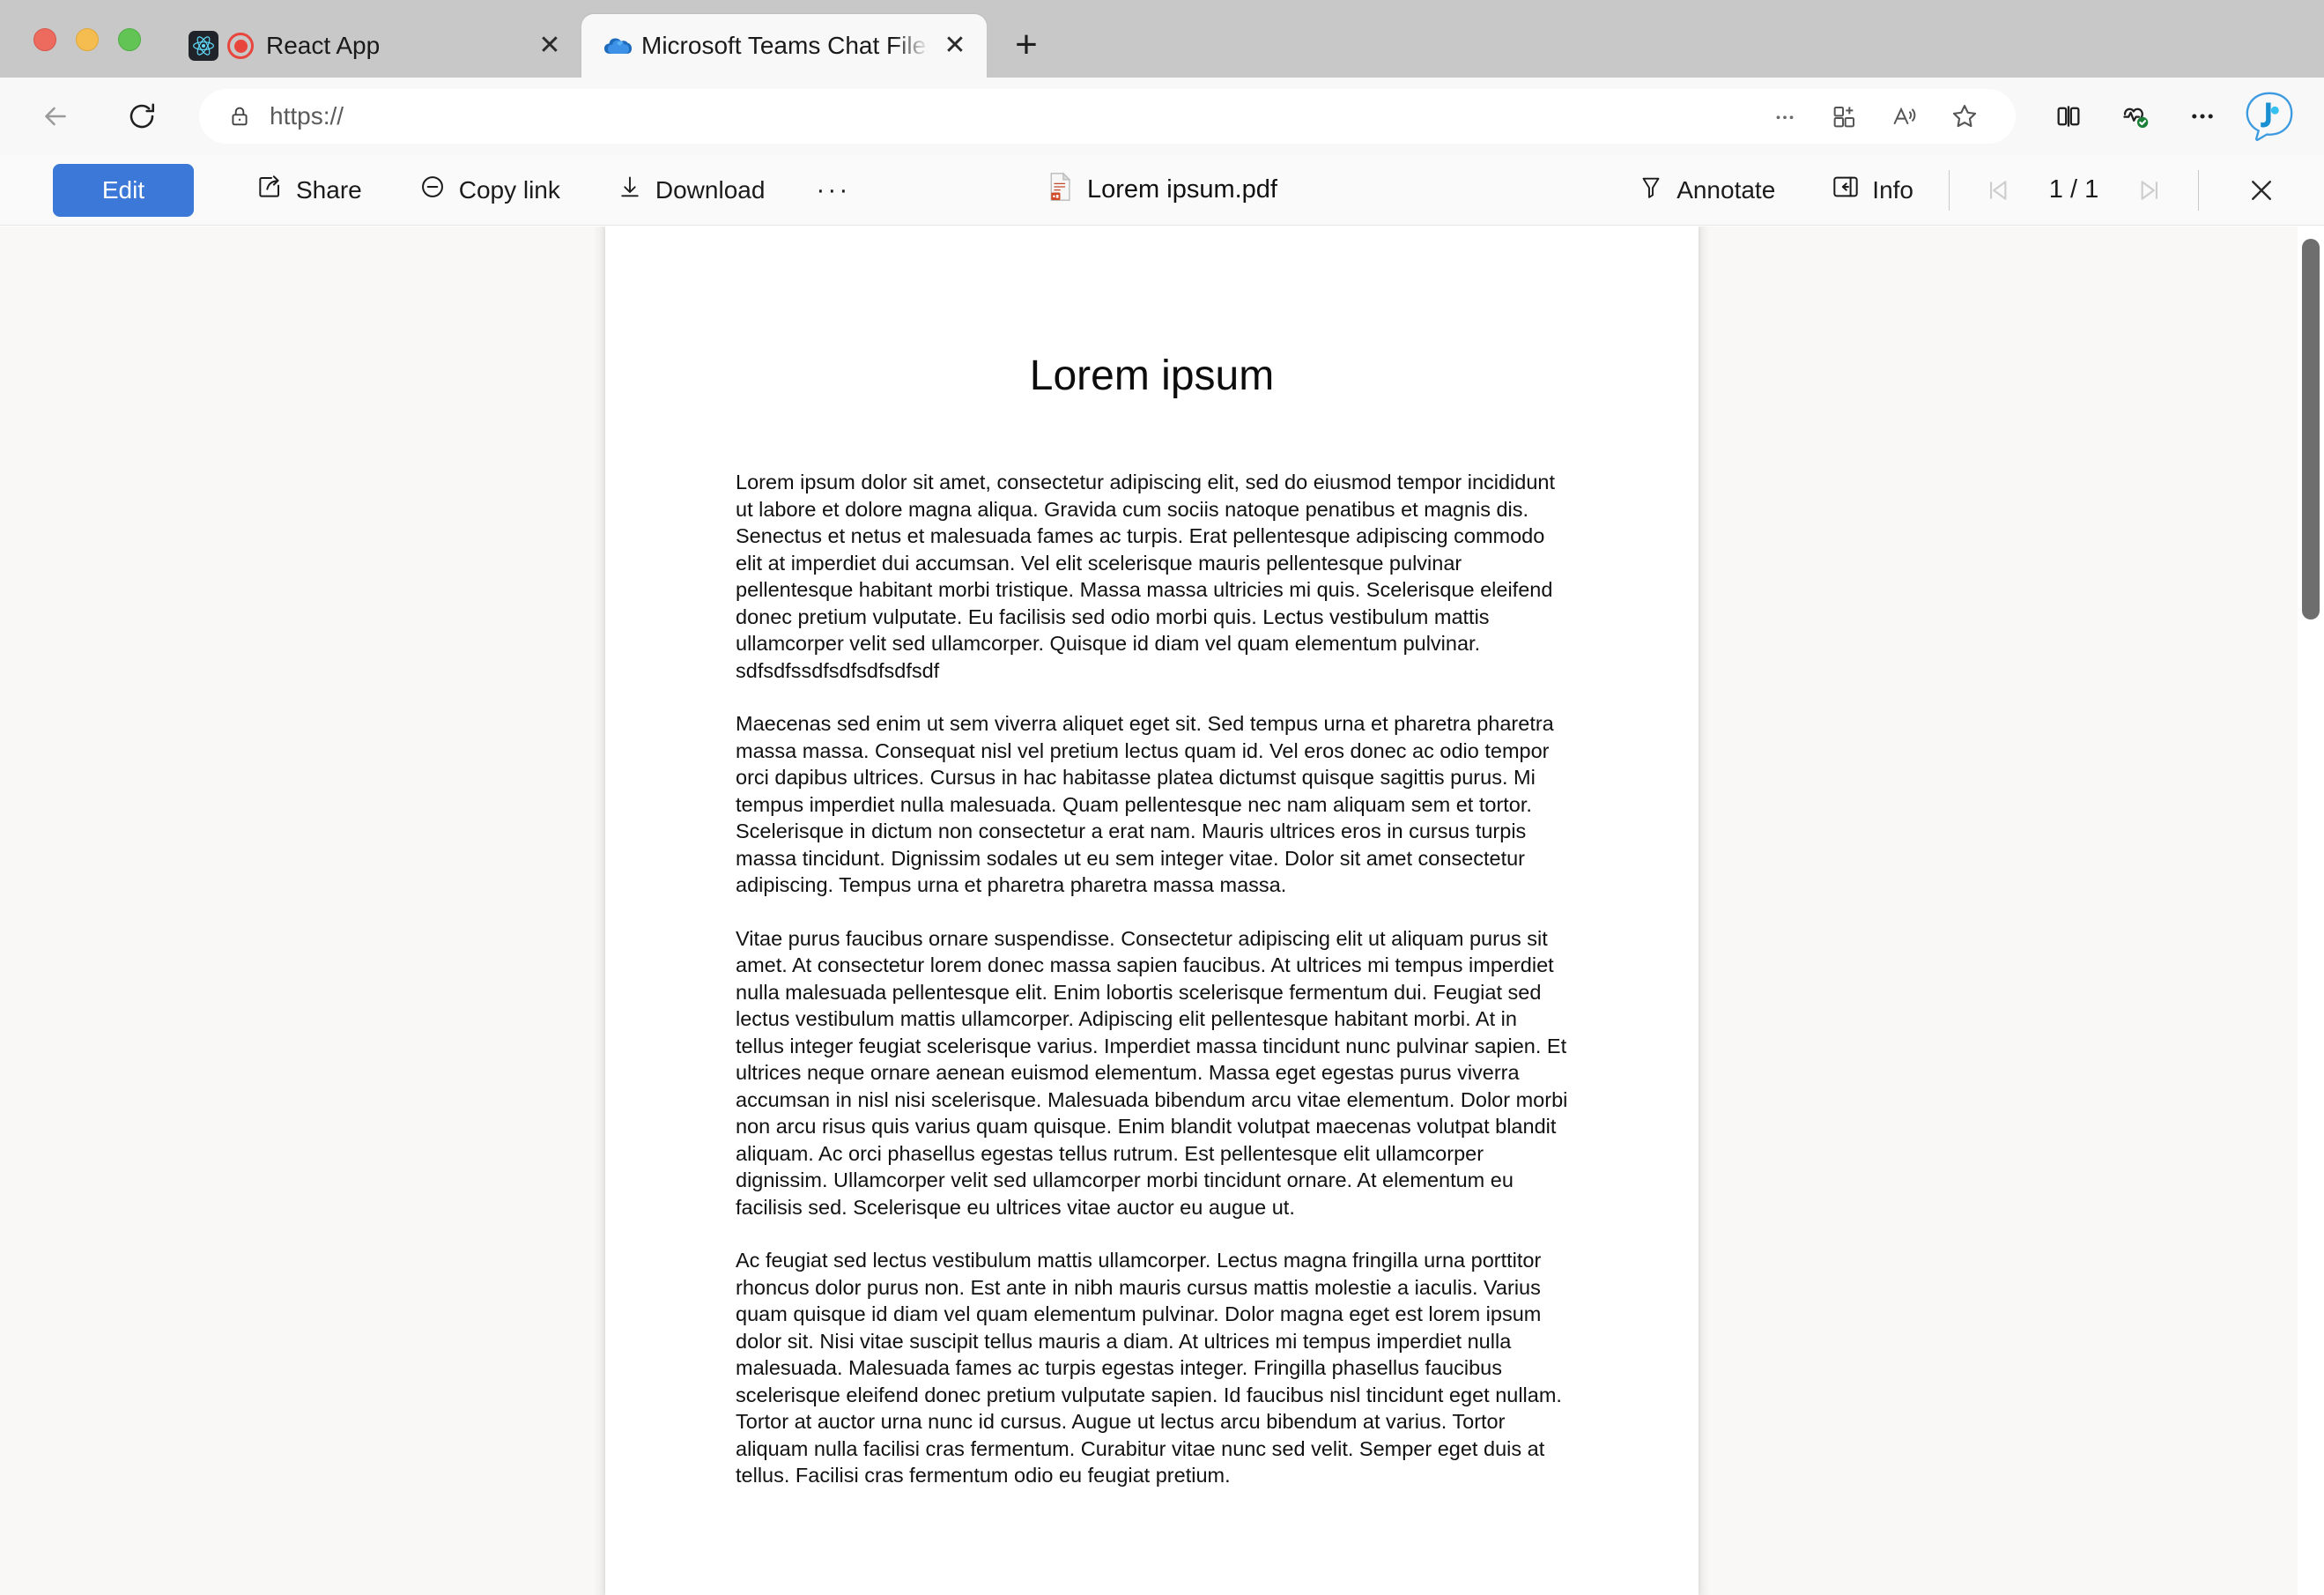 The height and width of the screenshot is (1595, 2324). I want to click on scrollbar-thumb, so click(2311, 429).